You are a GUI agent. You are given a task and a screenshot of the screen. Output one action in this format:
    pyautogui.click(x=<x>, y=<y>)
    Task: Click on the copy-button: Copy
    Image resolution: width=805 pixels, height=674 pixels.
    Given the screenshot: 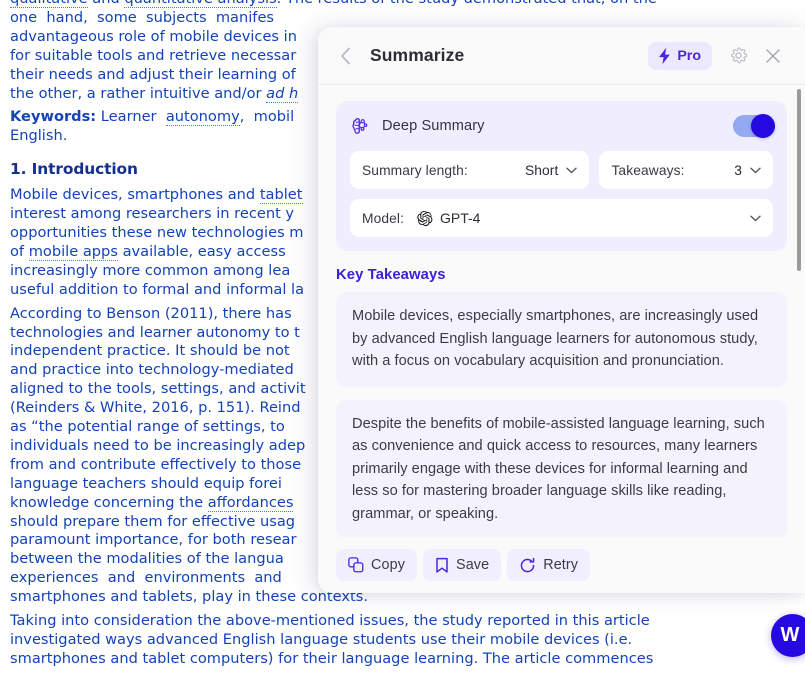 What is the action you would take?
    pyautogui.click(x=376, y=565)
    